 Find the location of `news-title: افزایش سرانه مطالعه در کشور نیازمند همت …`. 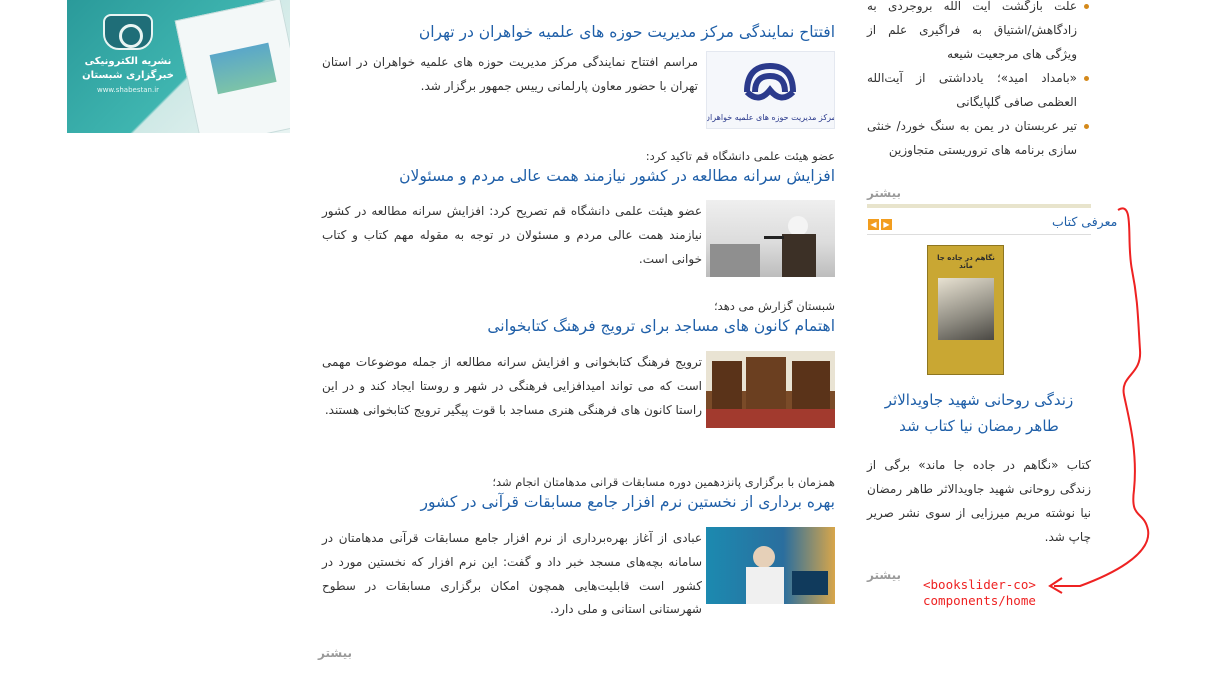

news-title: افزایش سرانه مطالعه در کشور نیازمند همت … is located at coordinates (576, 176).